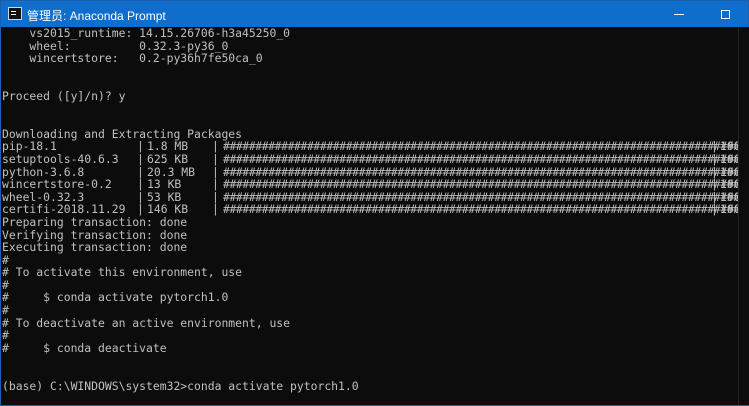 This screenshot has width=749, height=406. I want to click on package-size: 13 KB, so click(164, 184).